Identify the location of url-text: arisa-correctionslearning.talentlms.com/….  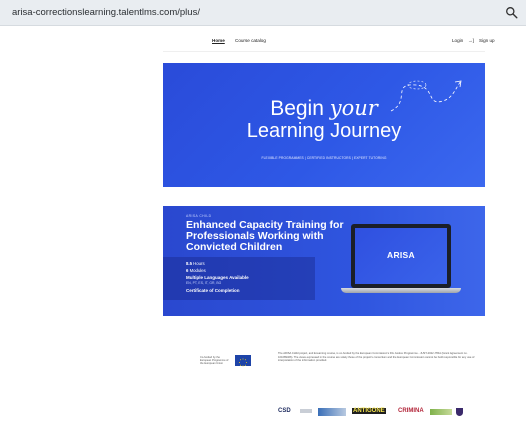
(106, 12).